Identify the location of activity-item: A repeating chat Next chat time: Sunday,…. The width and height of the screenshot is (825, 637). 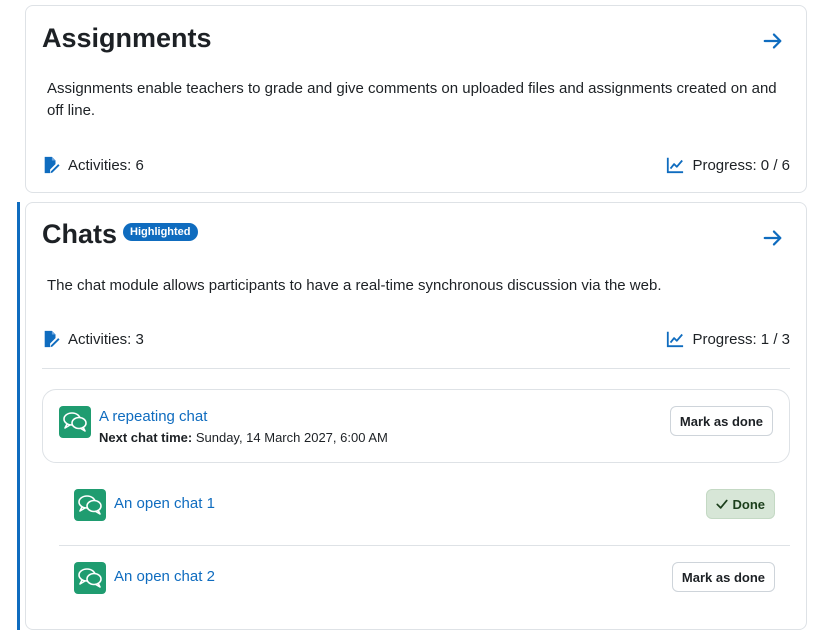
(416, 426).